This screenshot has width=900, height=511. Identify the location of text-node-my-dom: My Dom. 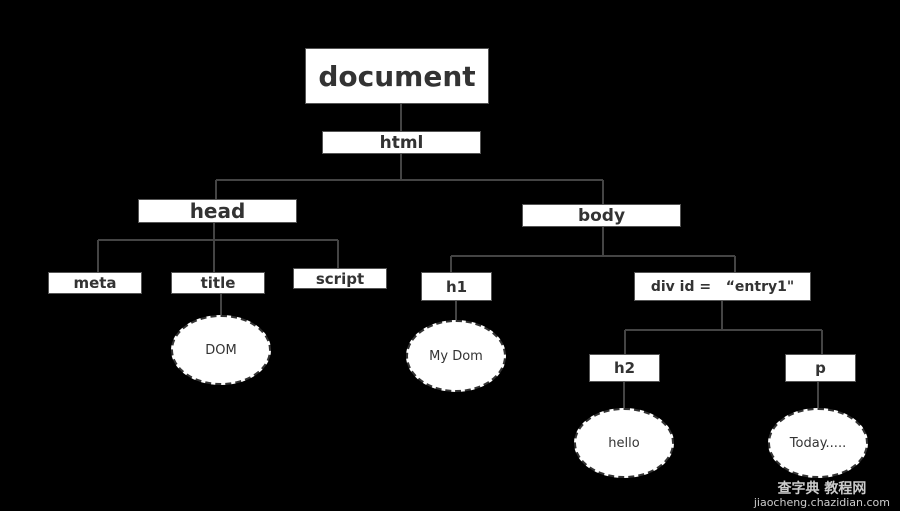
(456, 356).